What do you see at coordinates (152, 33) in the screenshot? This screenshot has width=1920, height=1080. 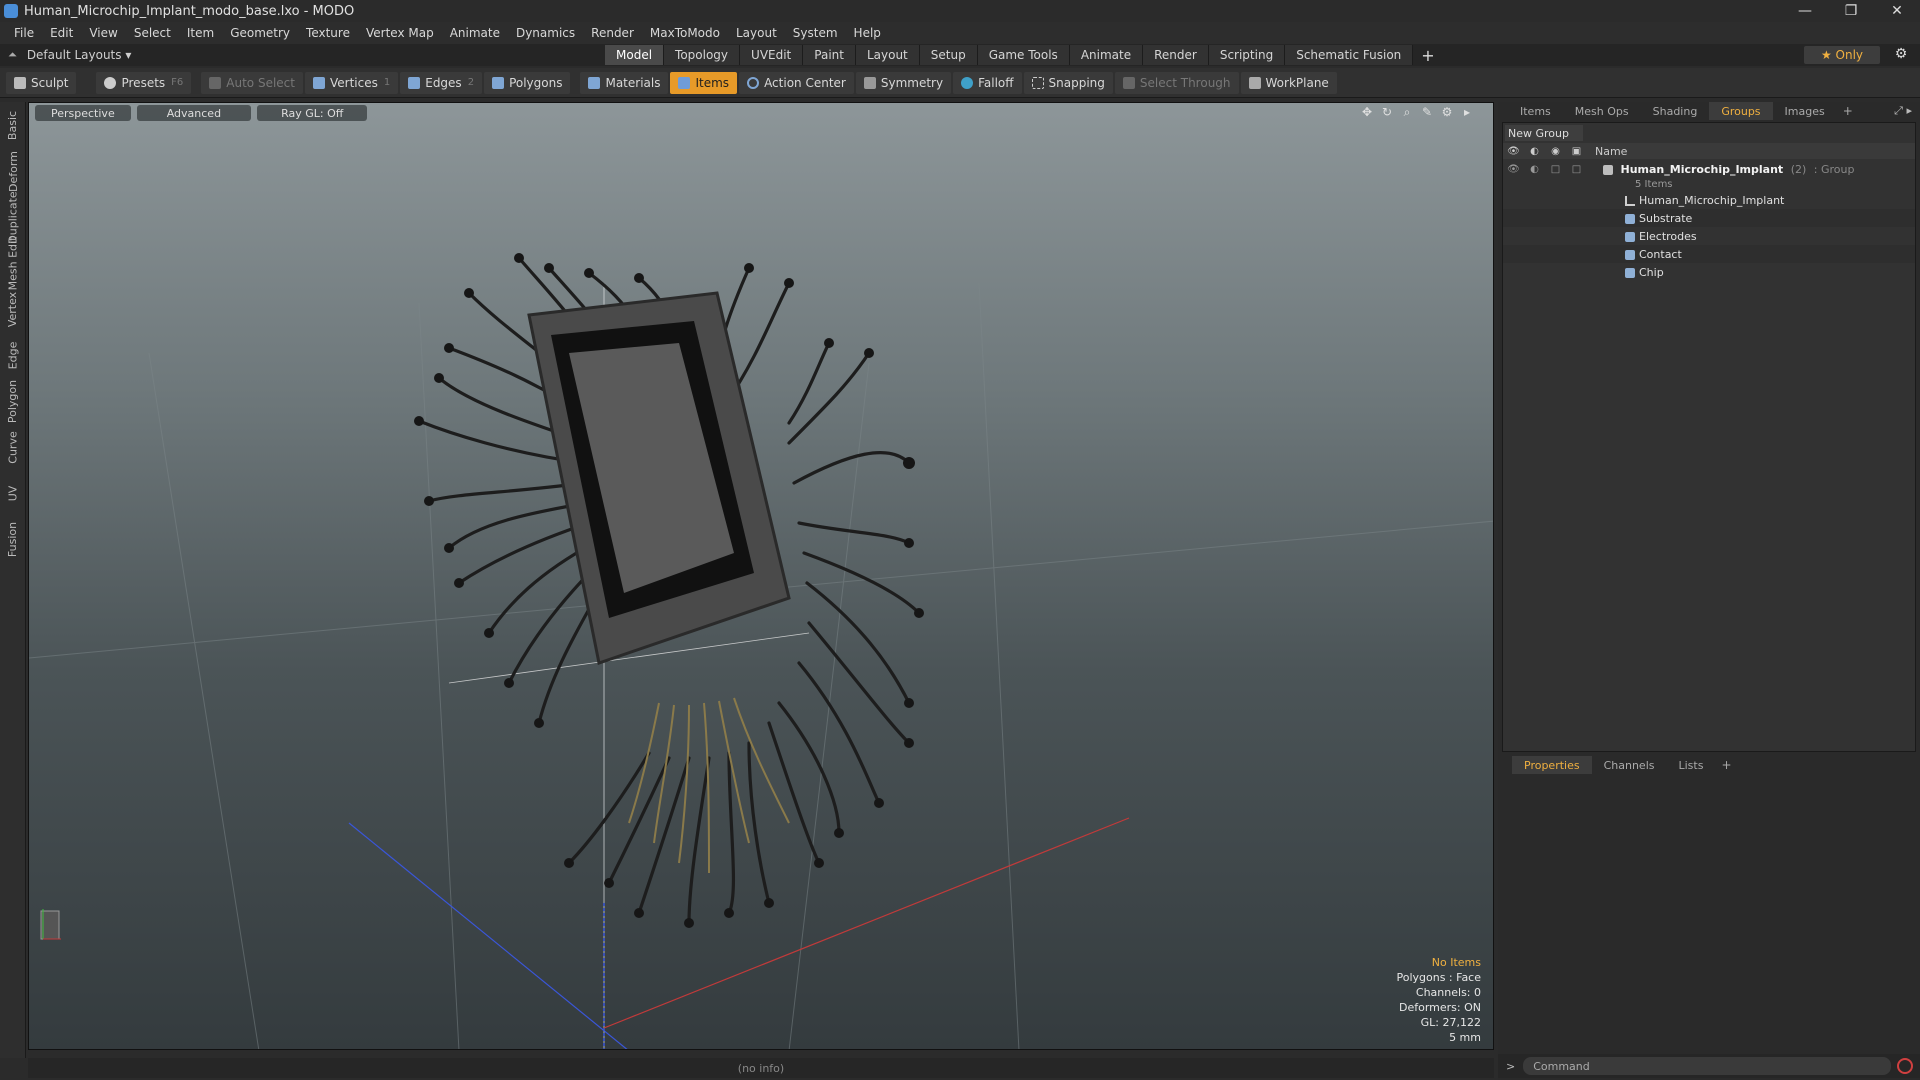 I see `menu-select: Select` at bounding box center [152, 33].